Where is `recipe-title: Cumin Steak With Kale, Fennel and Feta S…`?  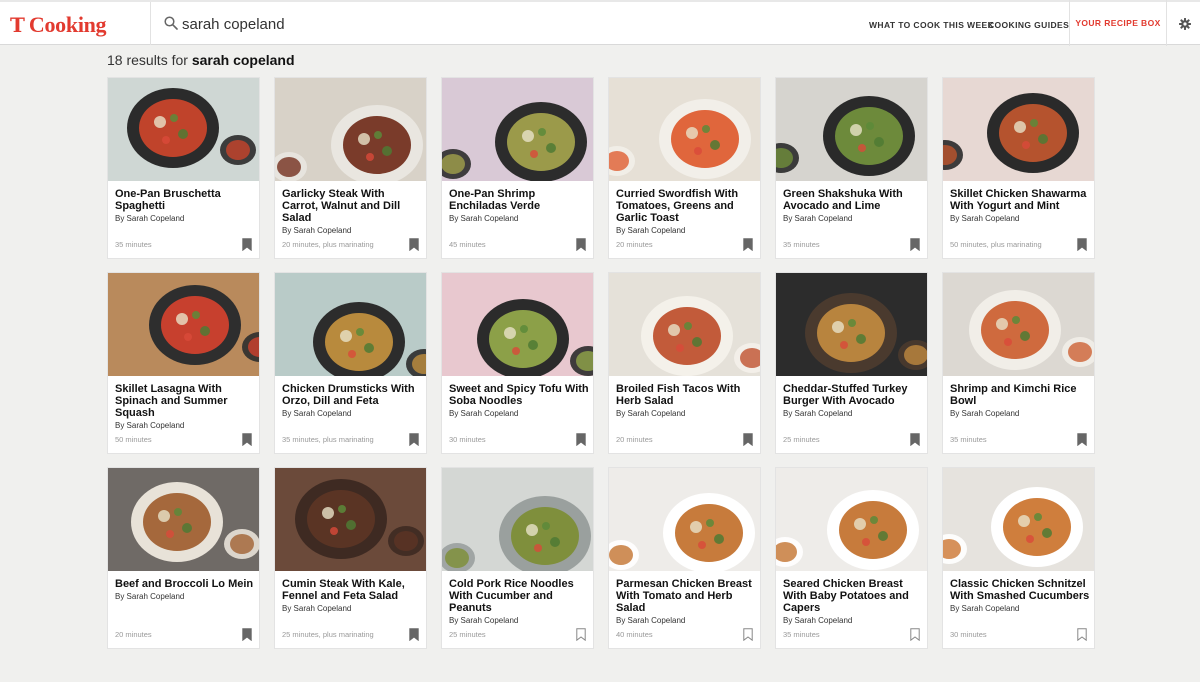 recipe-title: Cumin Steak With Kale, Fennel and Feta S… is located at coordinates (352, 596).